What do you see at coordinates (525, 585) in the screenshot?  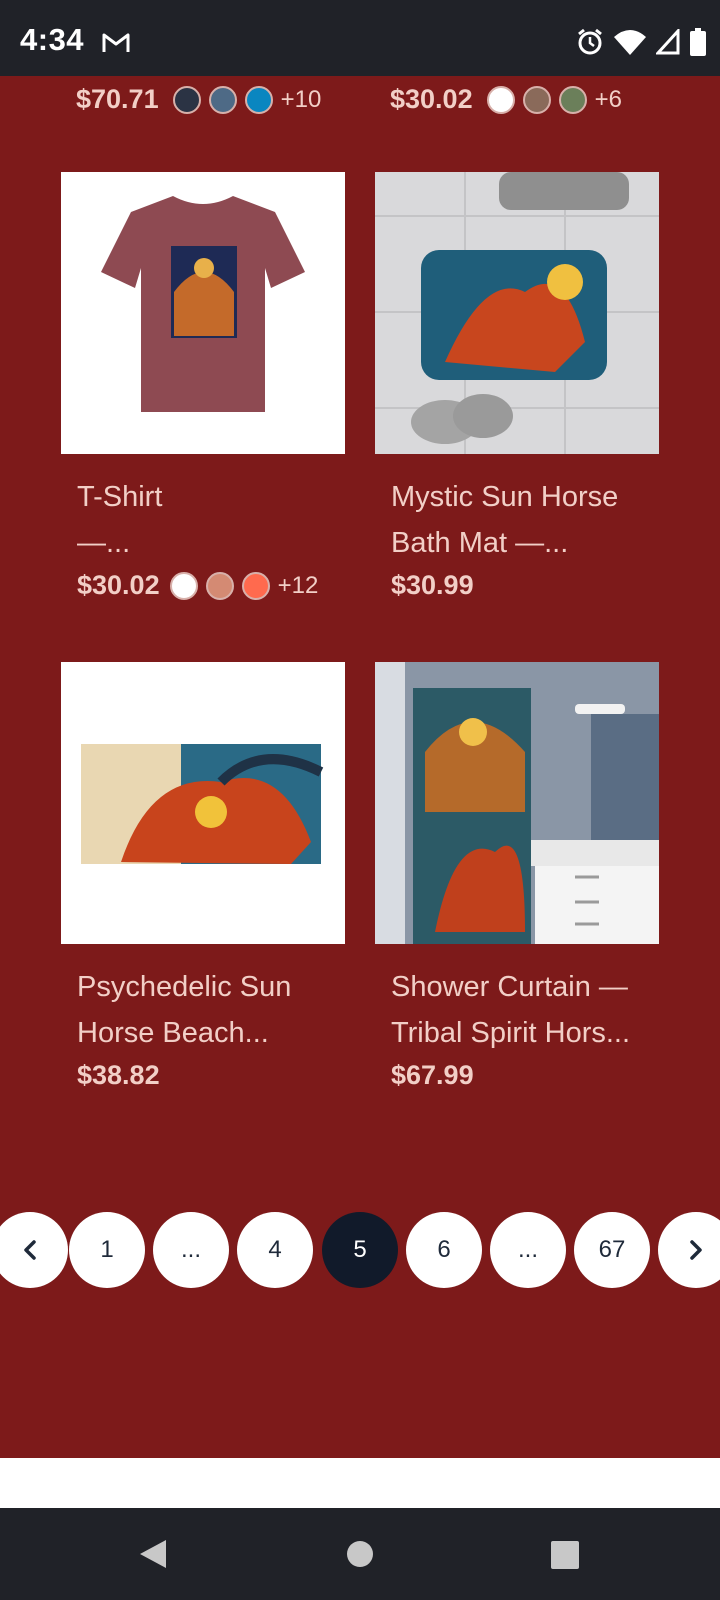 I see `product-price-row: $30.99` at bounding box center [525, 585].